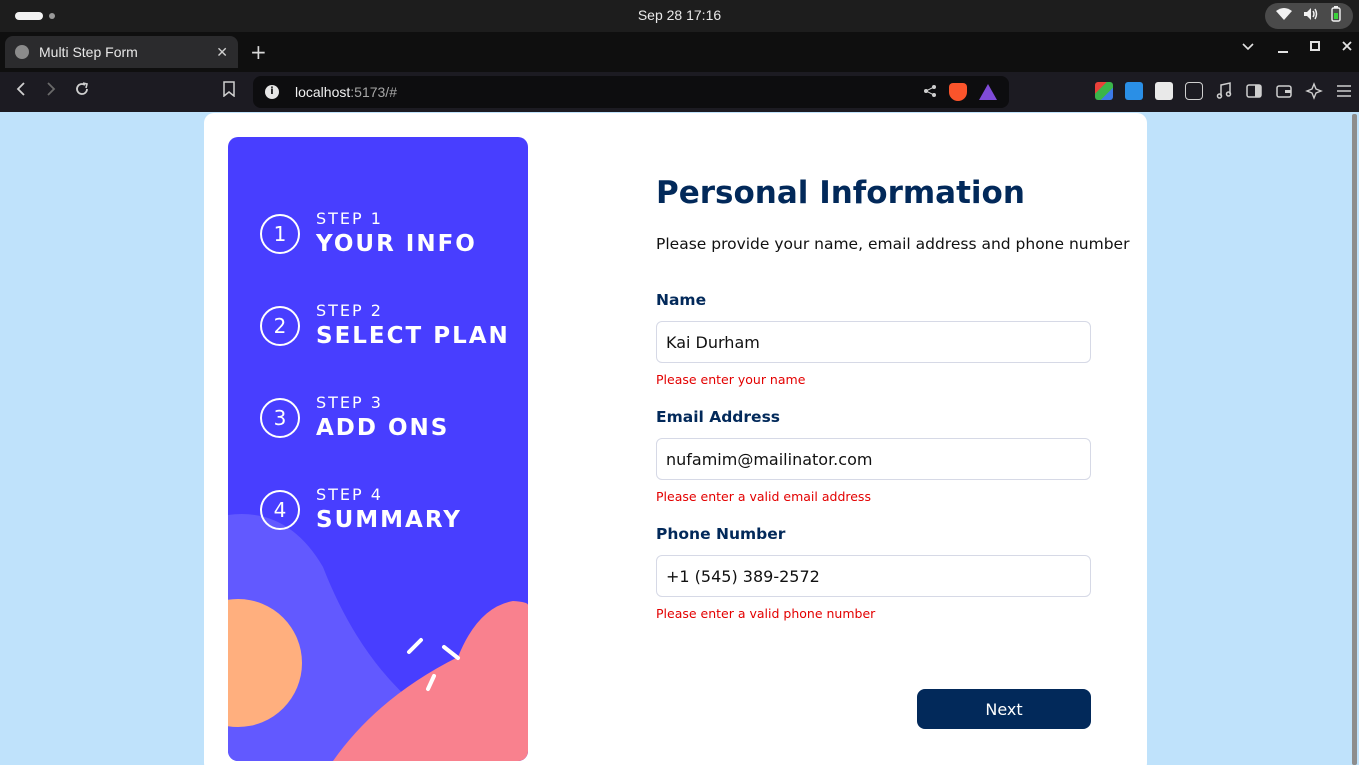  What do you see at coordinates (349, 218) in the screenshot?
I see `step-label: STEP 1` at bounding box center [349, 218].